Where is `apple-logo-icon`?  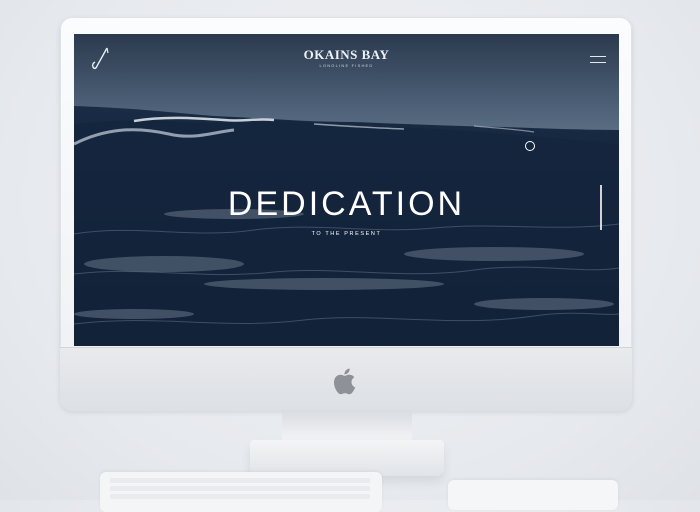 apple-logo-icon is located at coordinates (345, 381).